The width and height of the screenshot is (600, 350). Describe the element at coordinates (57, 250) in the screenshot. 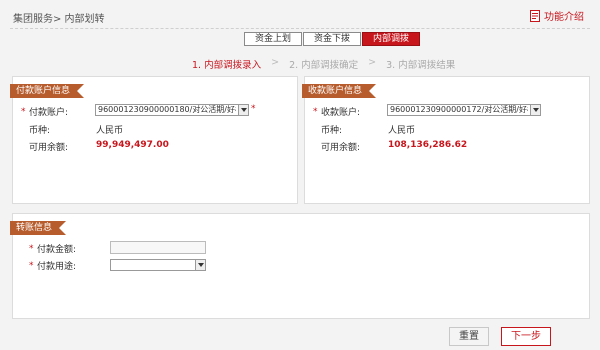

I see `amount-label: 付款金额:` at that location.